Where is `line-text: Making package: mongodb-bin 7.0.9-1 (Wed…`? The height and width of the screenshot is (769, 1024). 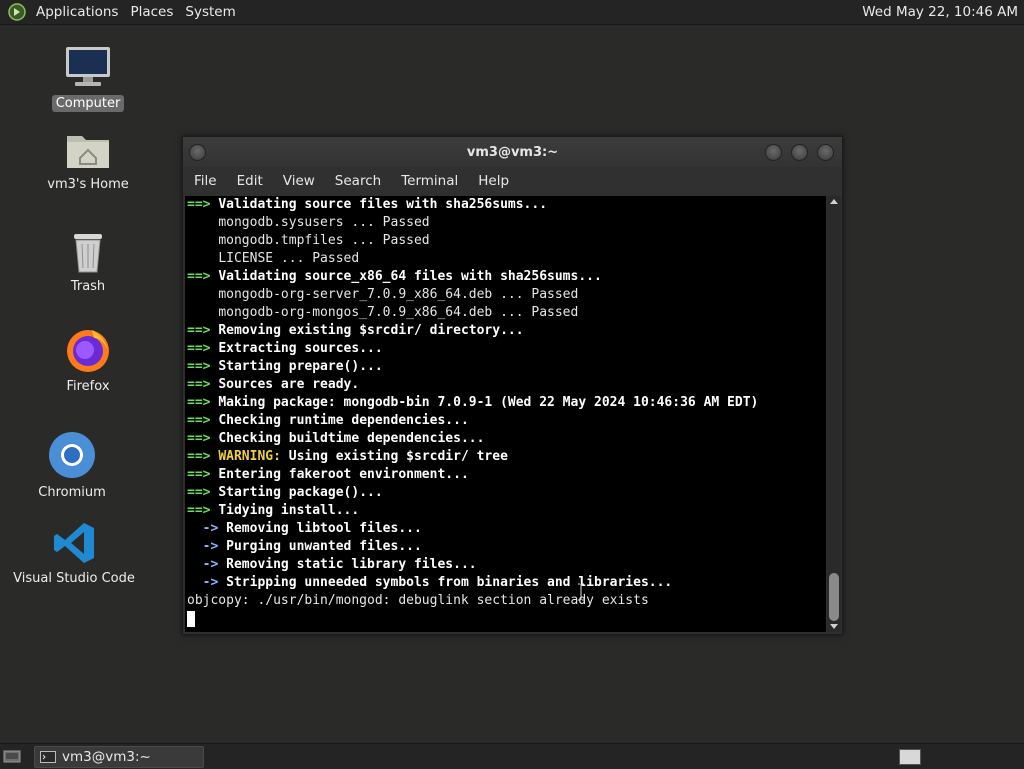
line-text: Making package: mongodb-bin 7.0.9-1 (Wed… is located at coordinates (488, 402).